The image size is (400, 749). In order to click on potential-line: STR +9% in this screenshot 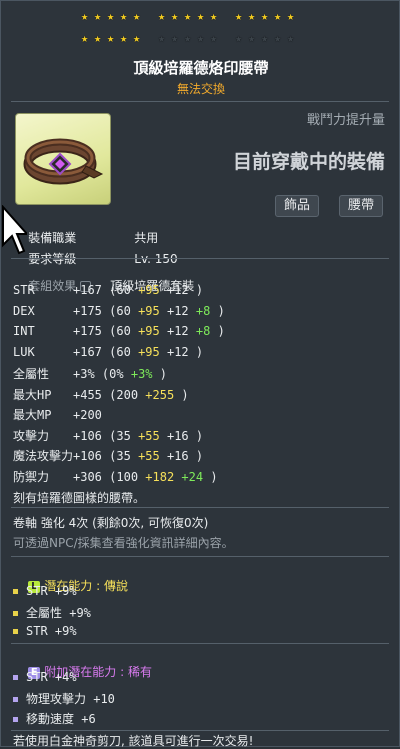, I will do `click(45, 591)`.